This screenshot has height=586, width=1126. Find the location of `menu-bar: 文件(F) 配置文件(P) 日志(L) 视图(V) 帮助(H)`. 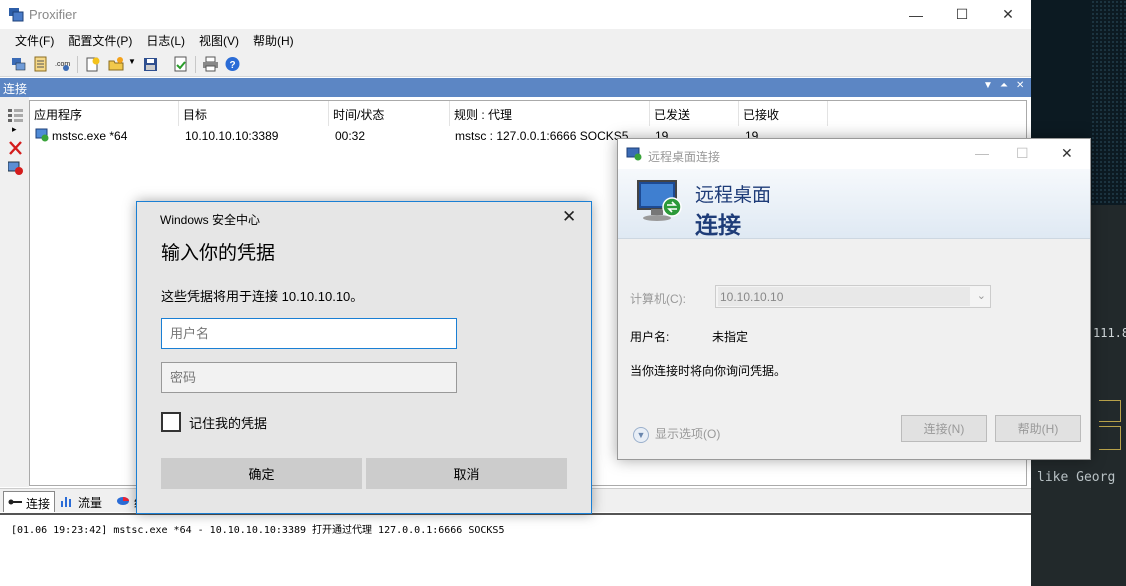

menu-bar: 文件(F) 配置文件(P) 日志(L) 视图(V) 帮助(H) is located at coordinates (515, 40).